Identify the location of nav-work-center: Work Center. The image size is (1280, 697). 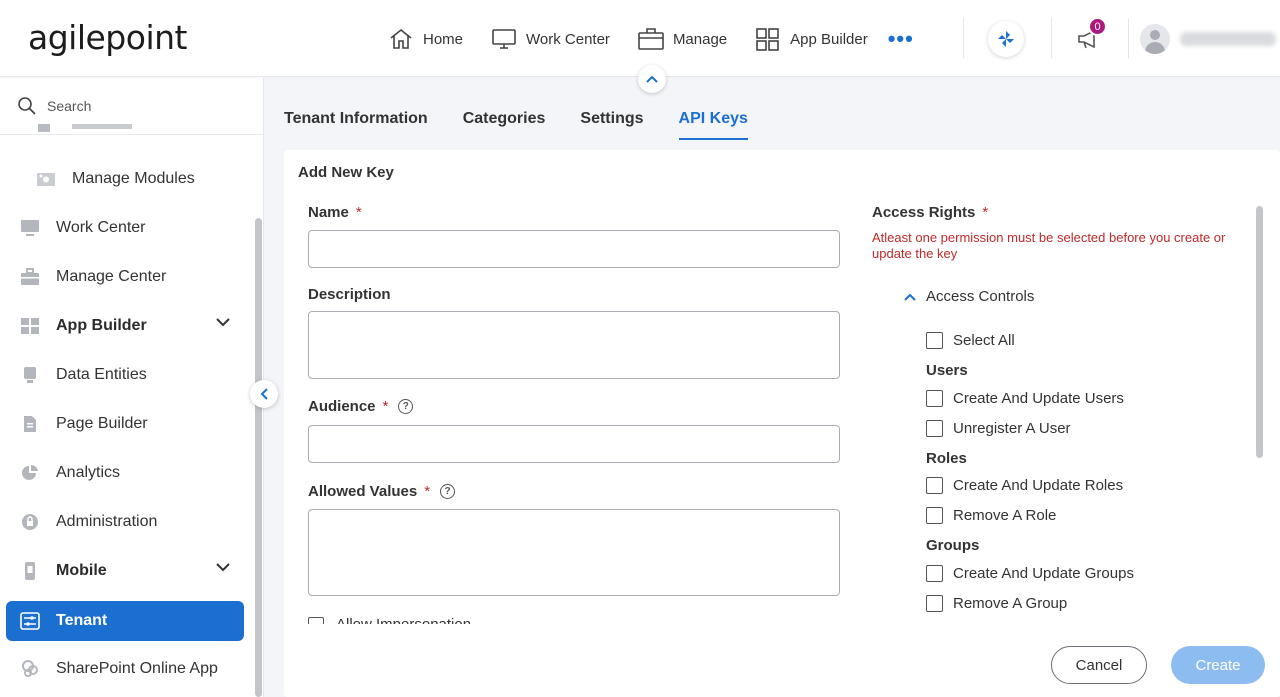
(550, 39).